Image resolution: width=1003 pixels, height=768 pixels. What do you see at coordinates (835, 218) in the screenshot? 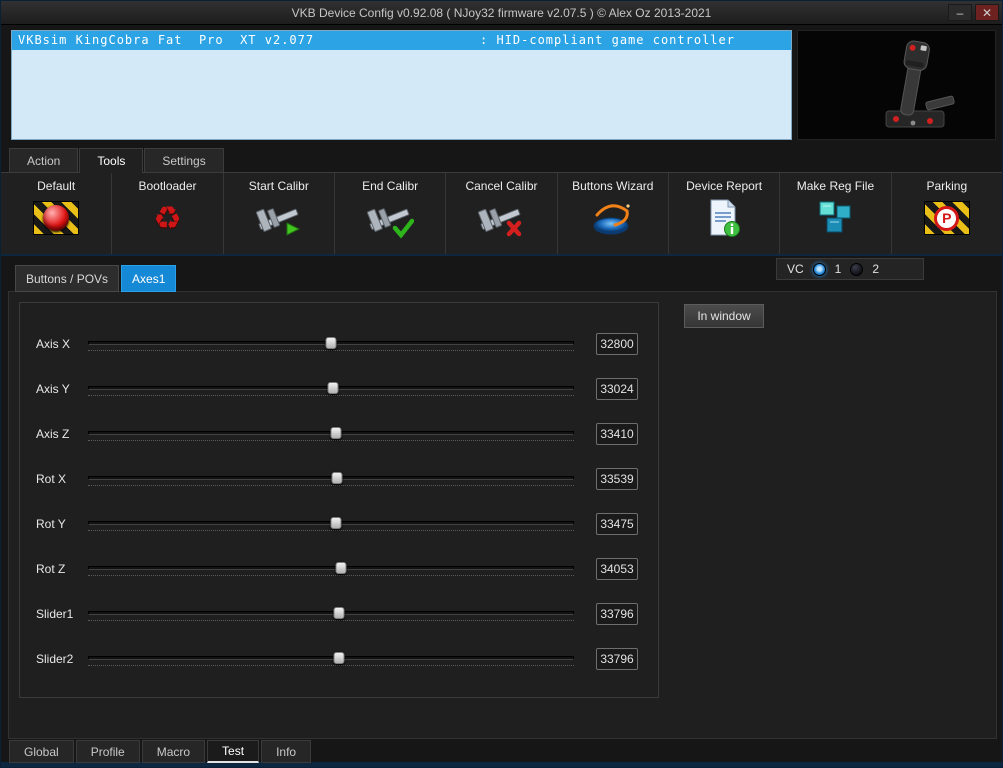
I see `registry-blocks-icon` at bounding box center [835, 218].